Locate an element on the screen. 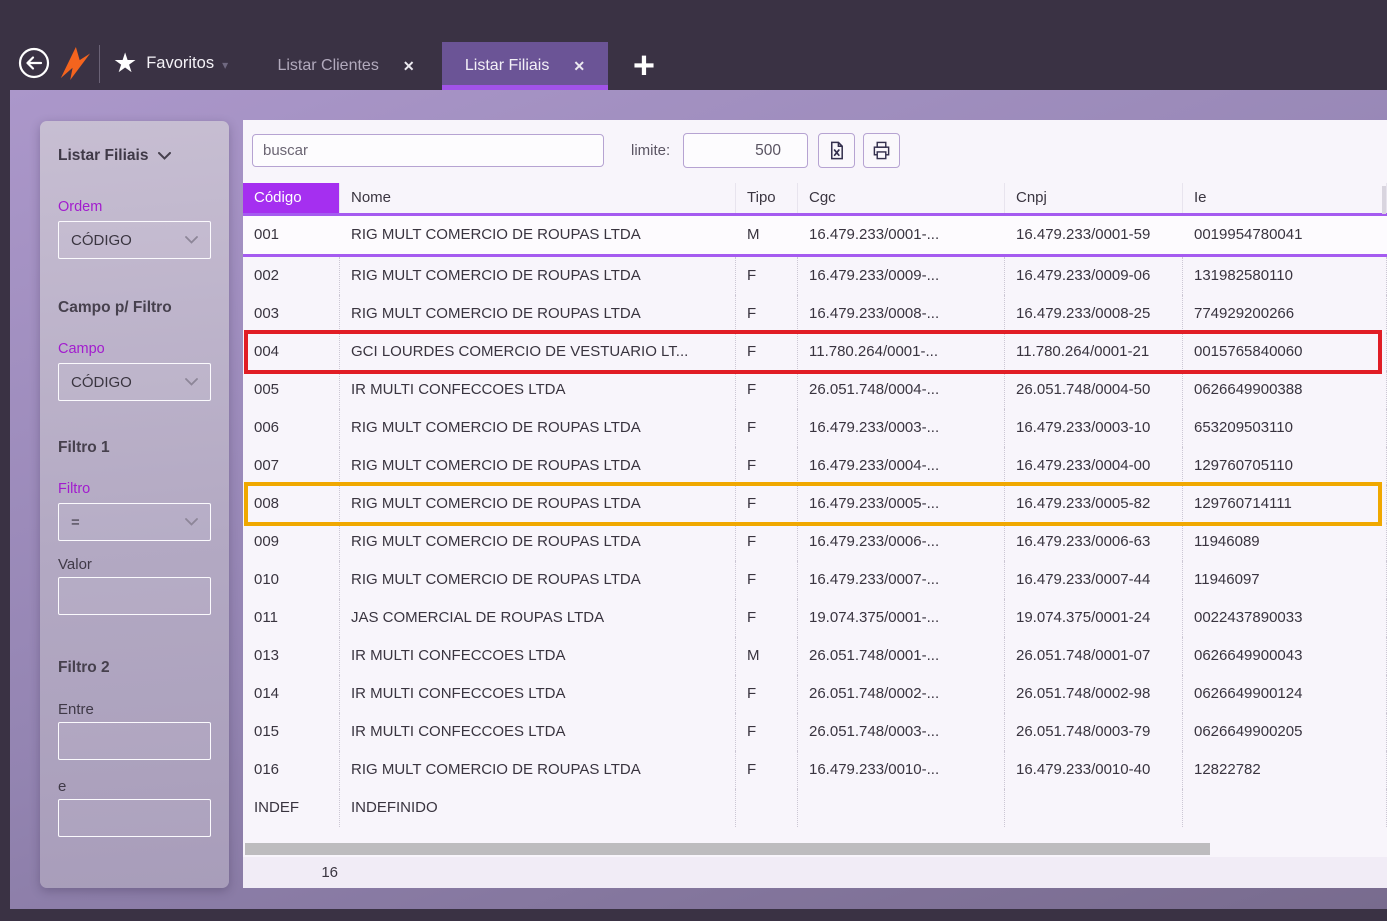 The width and height of the screenshot is (1387, 921). horizontal-scrollbar-thumb is located at coordinates (727, 849).